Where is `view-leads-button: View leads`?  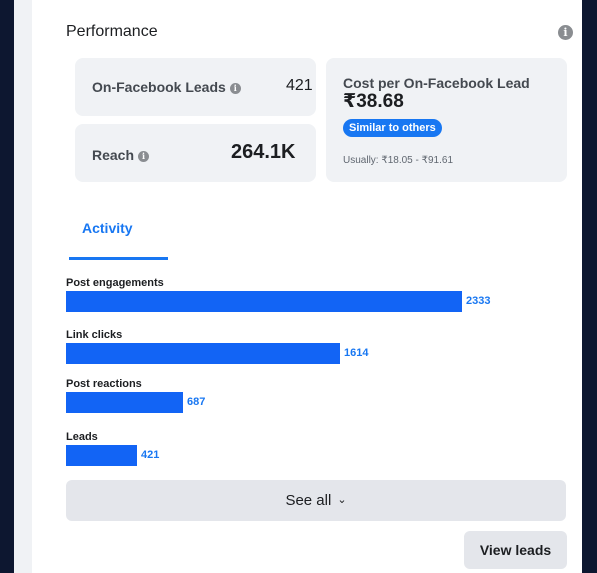 view-leads-button: View leads is located at coordinates (515, 550).